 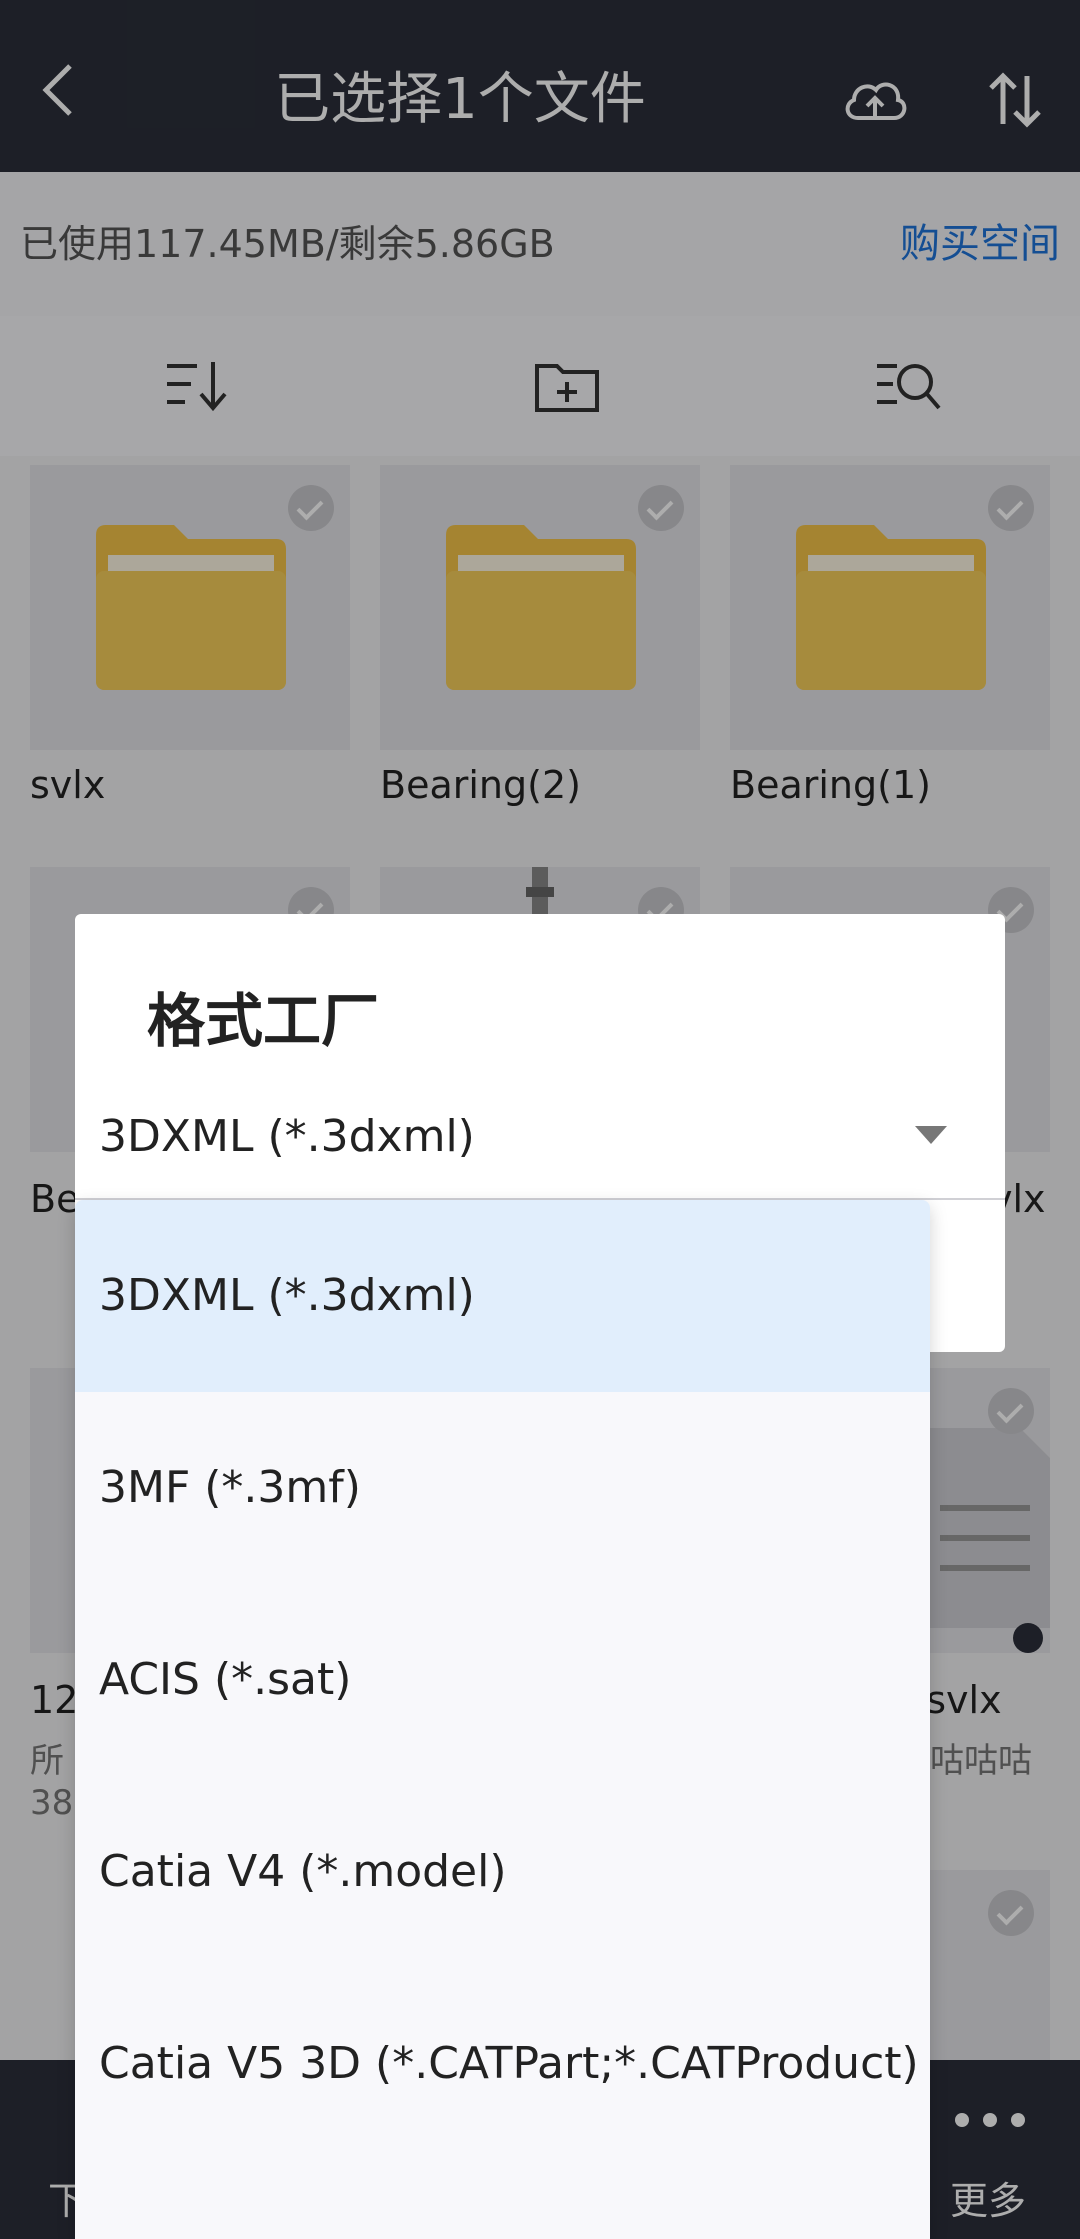 What do you see at coordinates (230, 1487) in the screenshot?
I see `format-option-label: 3MF (*.3mf)` at bounding box center [230, 1487].